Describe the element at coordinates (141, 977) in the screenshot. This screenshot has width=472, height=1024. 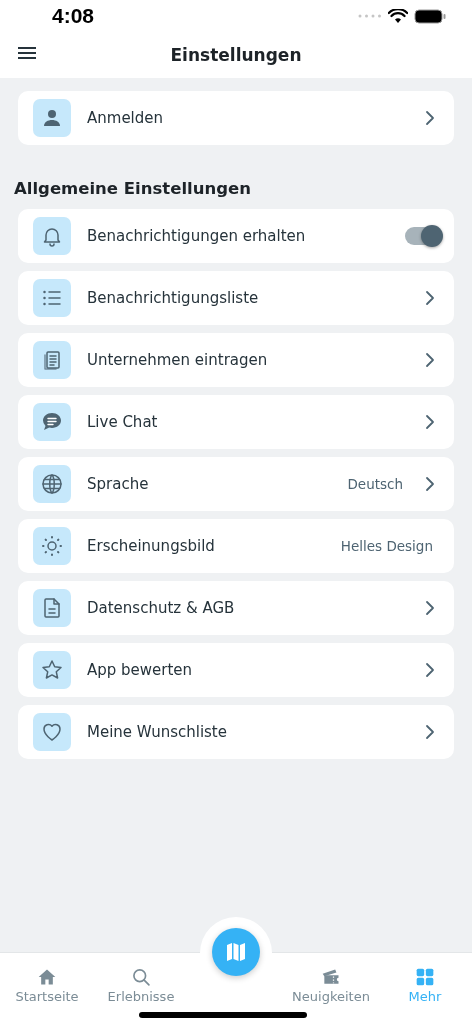
I see `search-icon` at that location.